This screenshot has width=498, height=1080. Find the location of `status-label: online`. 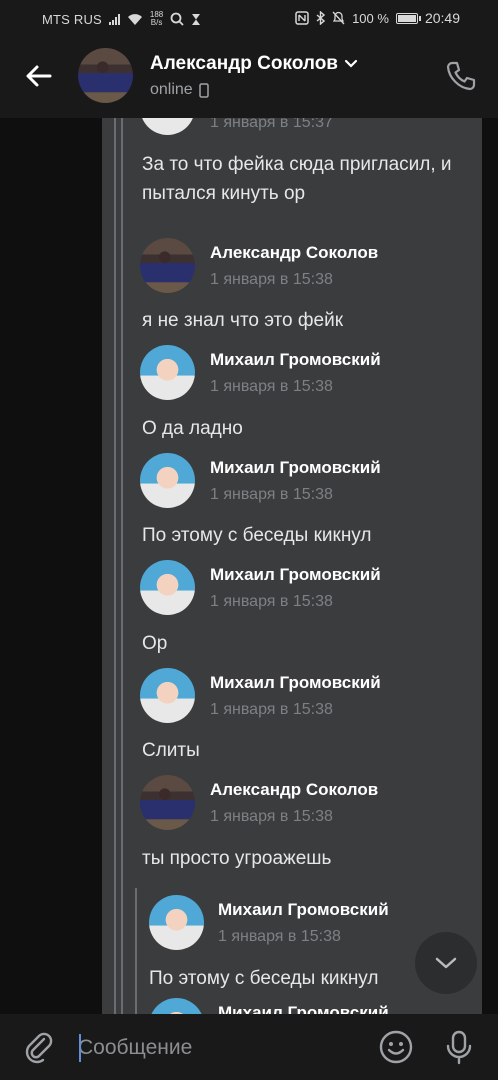

status-label: online is located at coordinates (171, 89).